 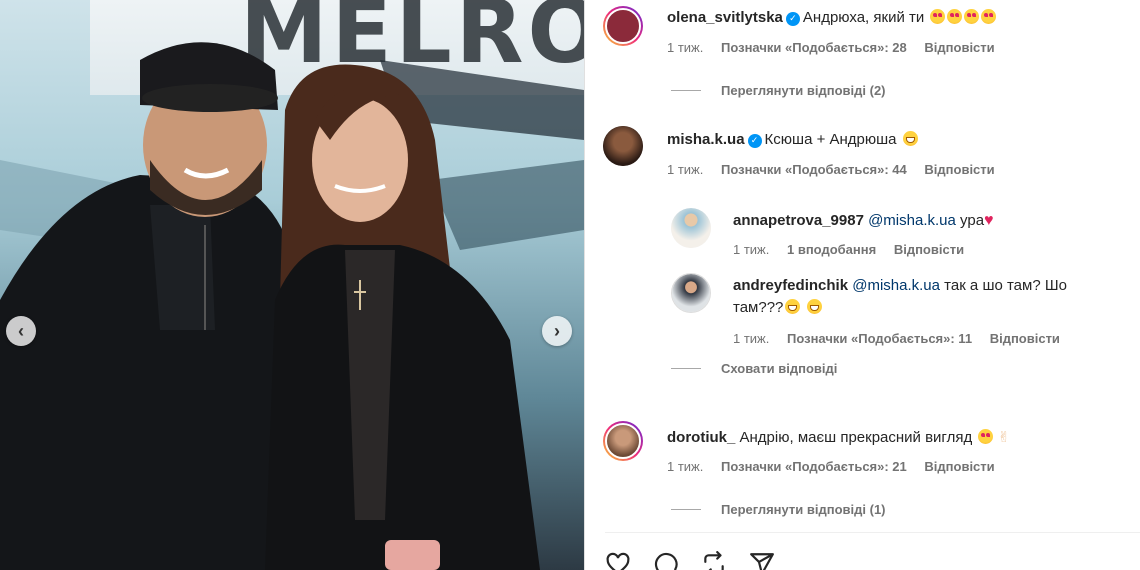 I want to click on peace-hand-emoji-icon: ✌, so click(x=1004, y=437).